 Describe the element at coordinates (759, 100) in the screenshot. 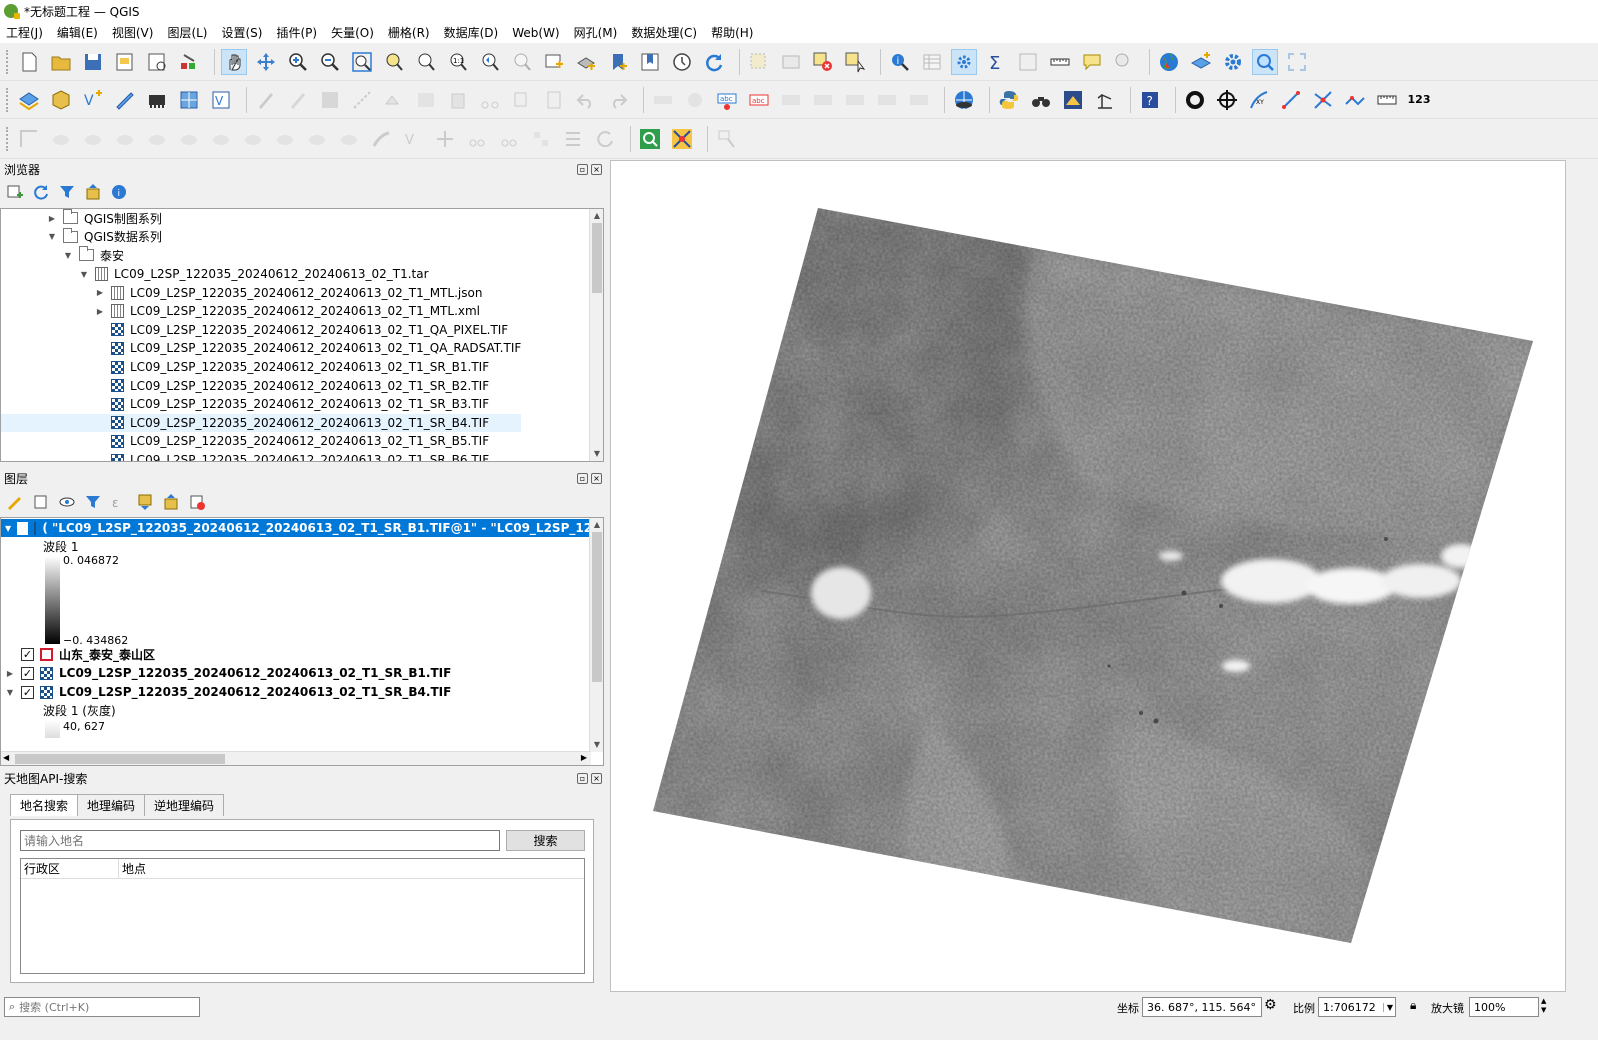

I see `label-highlight-icon: abc` at that location.